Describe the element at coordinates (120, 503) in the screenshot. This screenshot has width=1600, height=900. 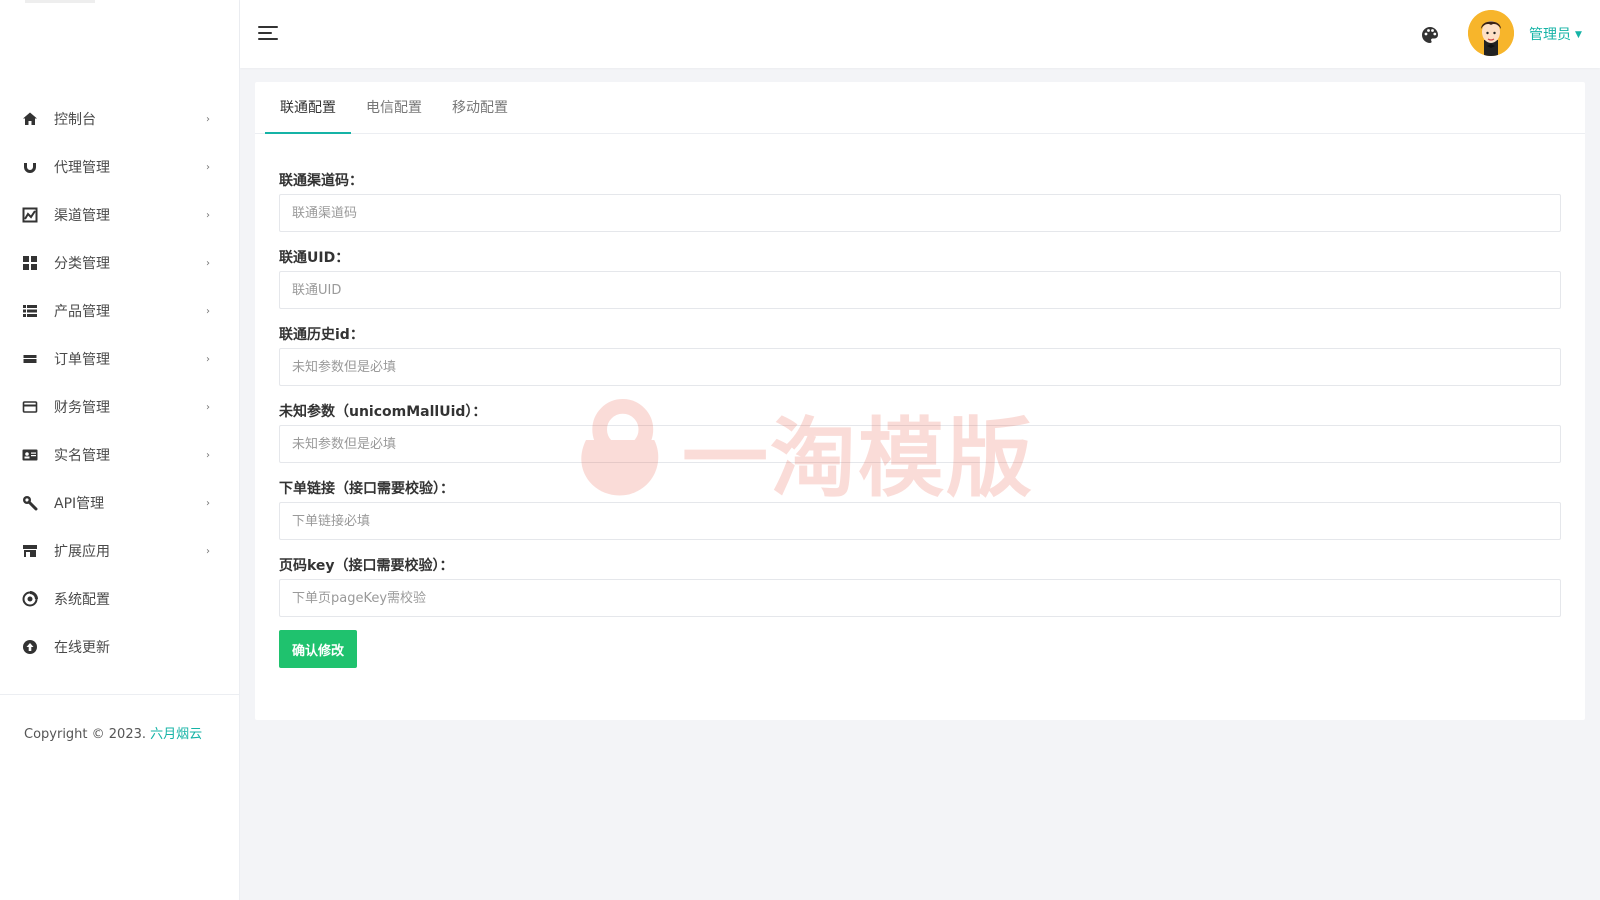
I see `sidebar-item-api: API管理 ›` at that location.